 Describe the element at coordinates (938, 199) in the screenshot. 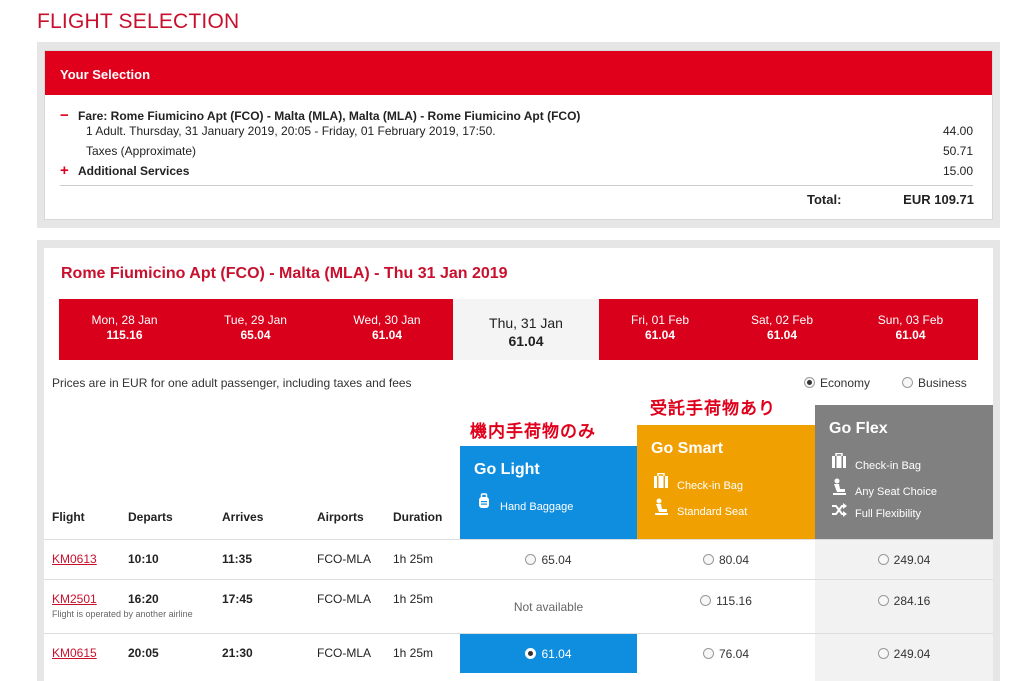

I see `total-value: EUR 109.71` at that location.